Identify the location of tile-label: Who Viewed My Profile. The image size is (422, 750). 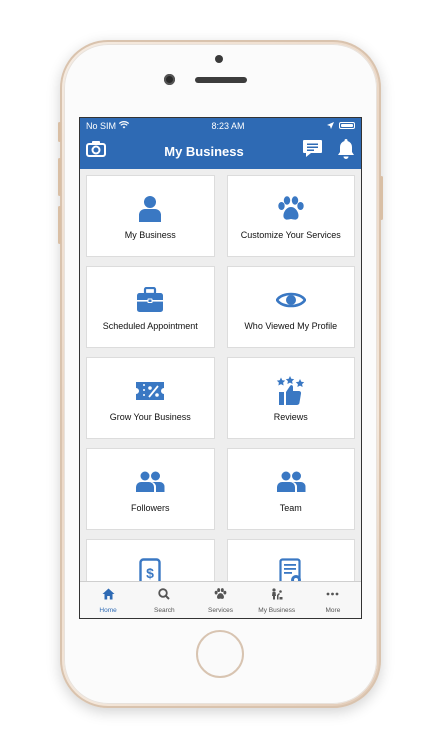
(291, 326).